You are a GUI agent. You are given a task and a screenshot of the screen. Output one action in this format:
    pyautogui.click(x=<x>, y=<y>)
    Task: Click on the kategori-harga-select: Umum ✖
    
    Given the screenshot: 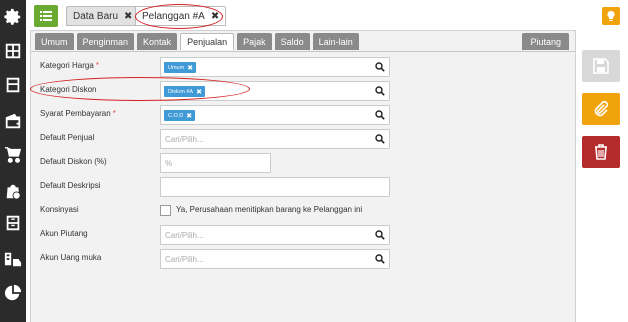 What is the action you would take?
    pyautogui.click(x=275, y=67)
    